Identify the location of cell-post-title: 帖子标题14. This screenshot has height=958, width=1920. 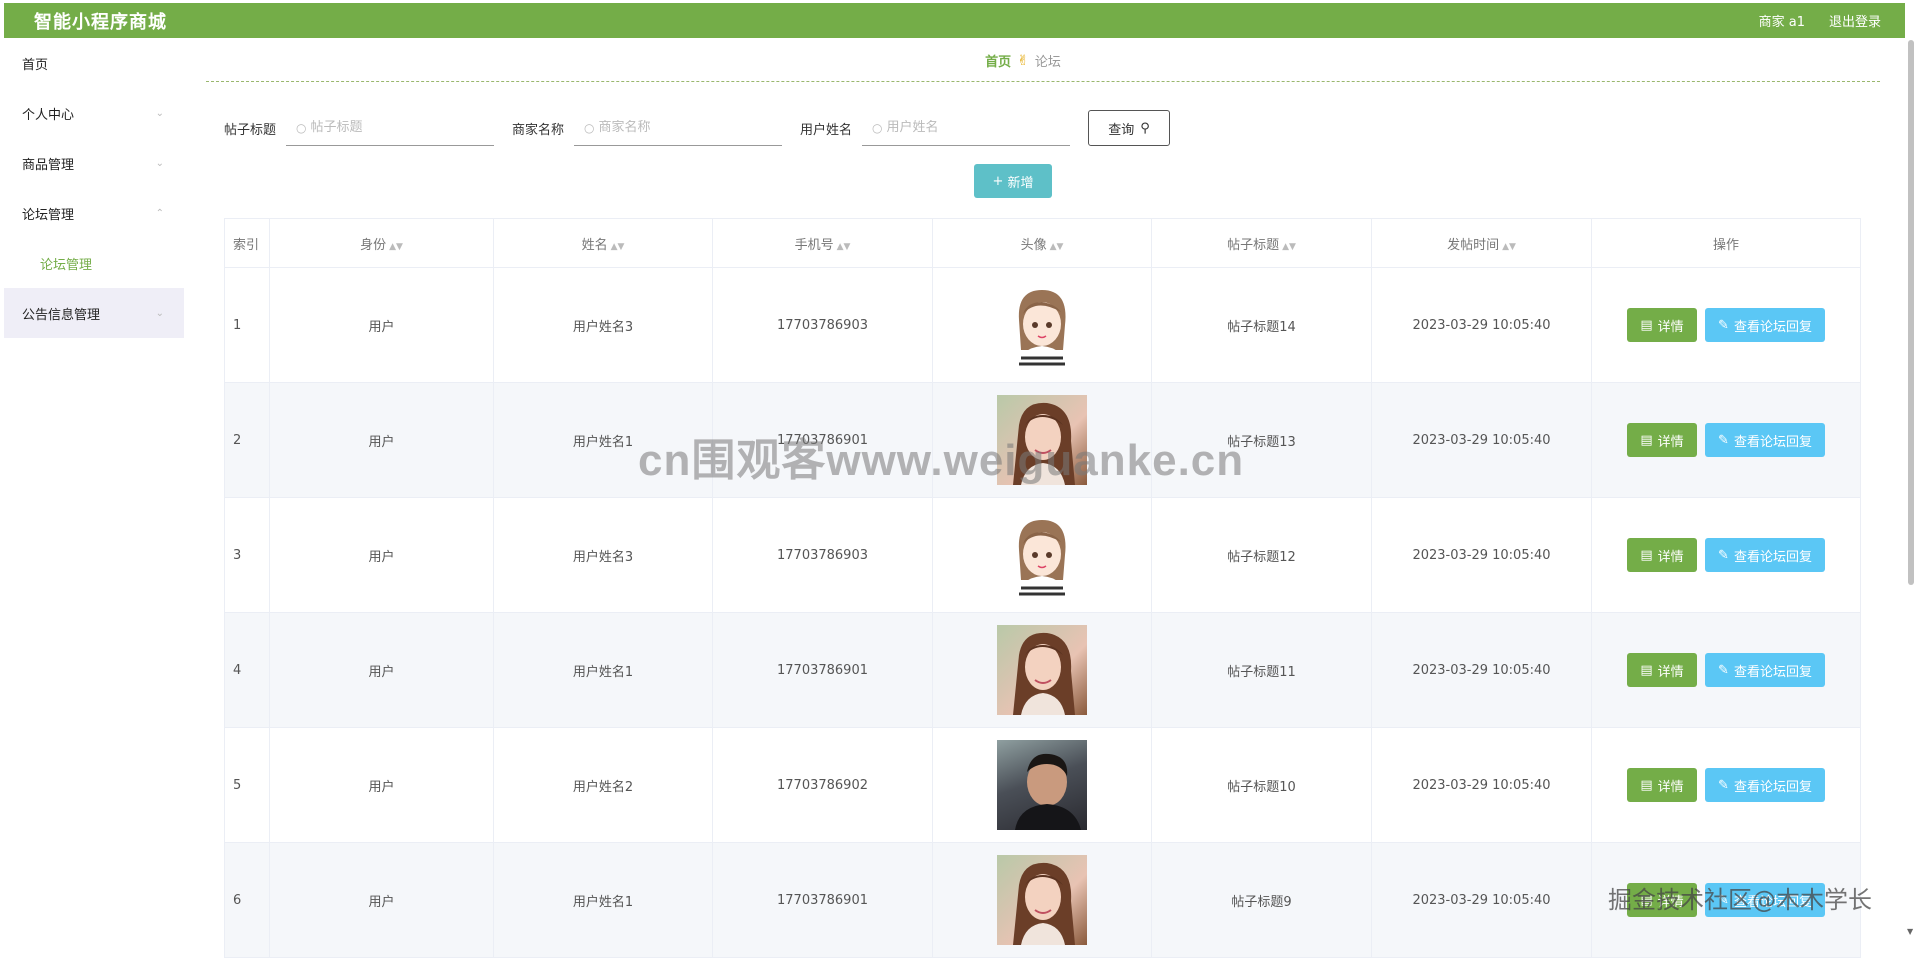
(1261, 325).